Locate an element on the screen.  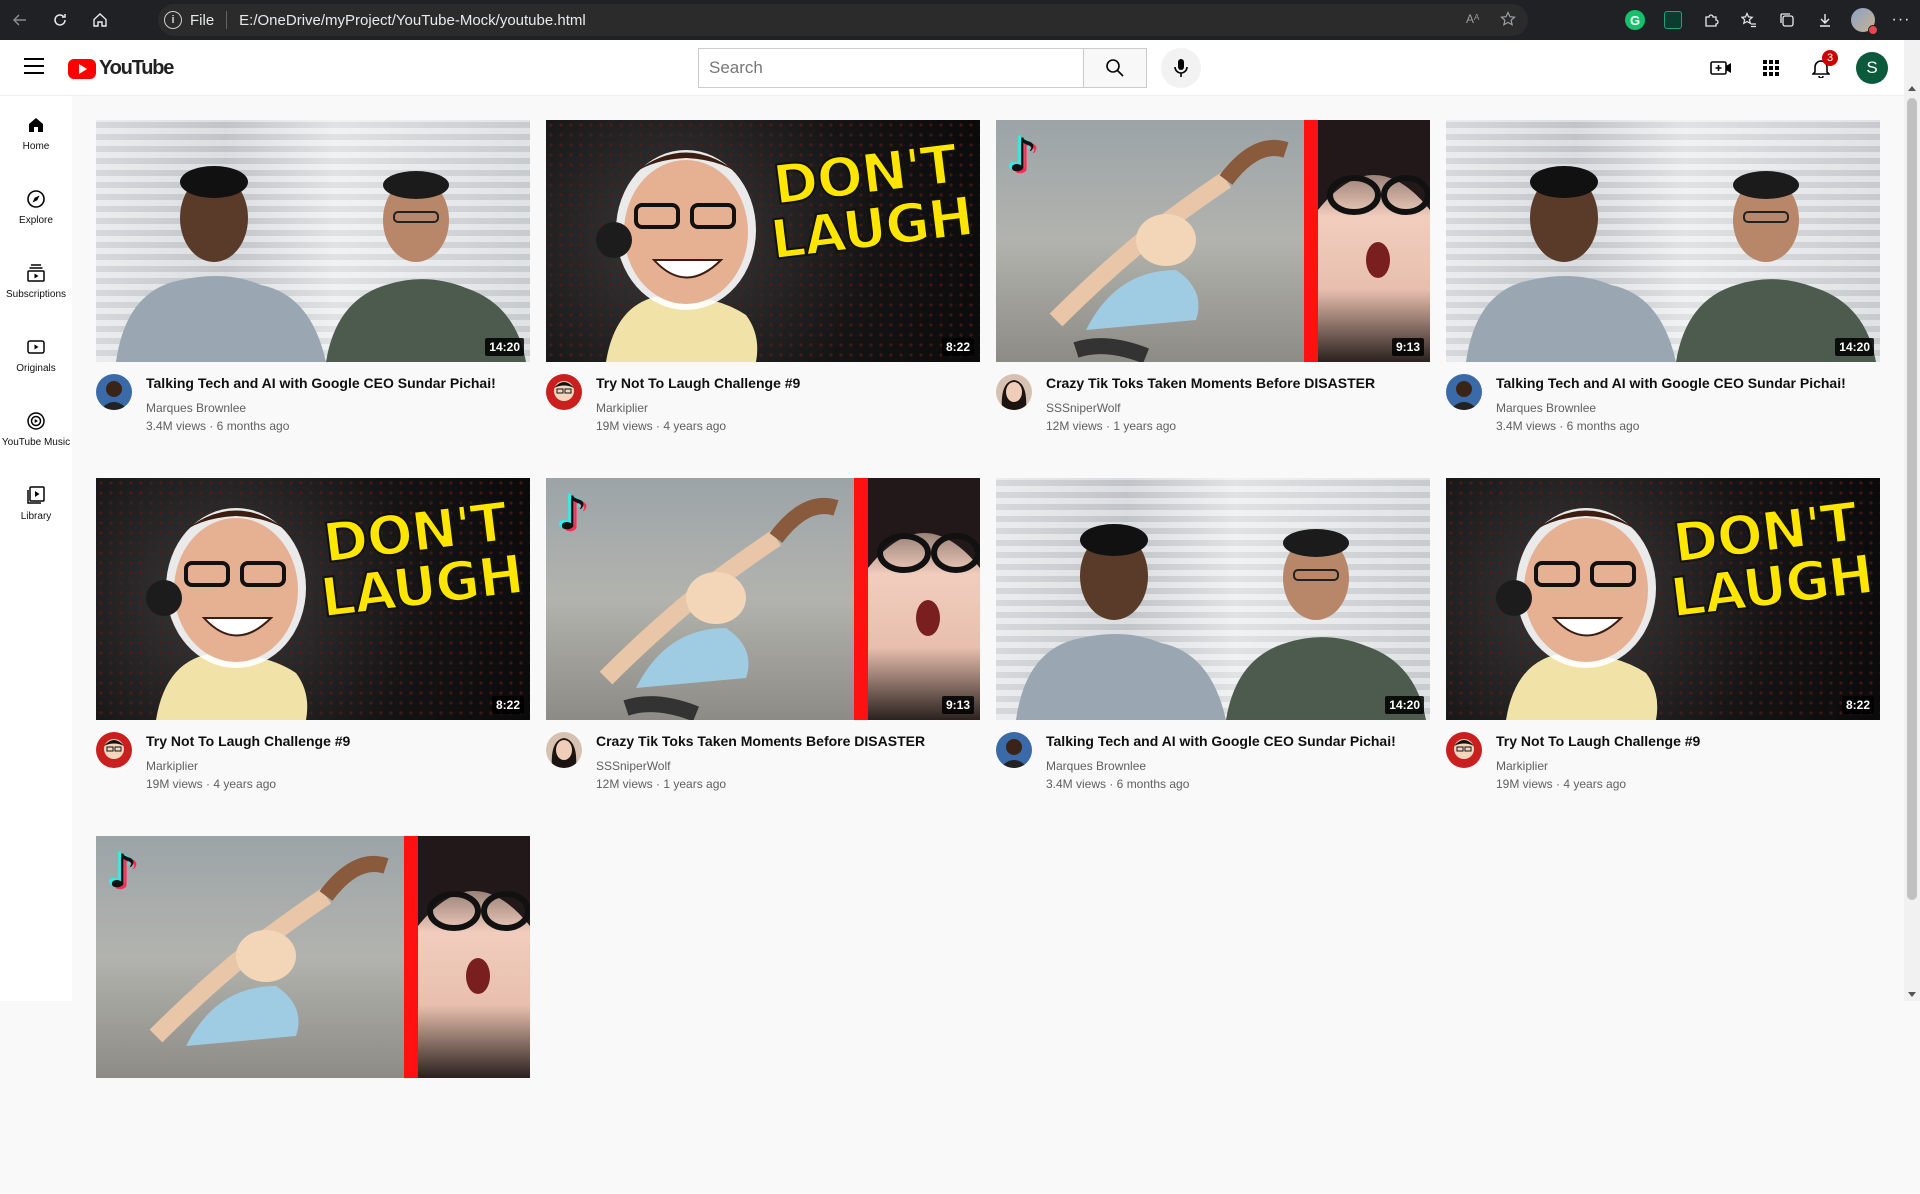
menu-icon is located at coordinates (34, 66).